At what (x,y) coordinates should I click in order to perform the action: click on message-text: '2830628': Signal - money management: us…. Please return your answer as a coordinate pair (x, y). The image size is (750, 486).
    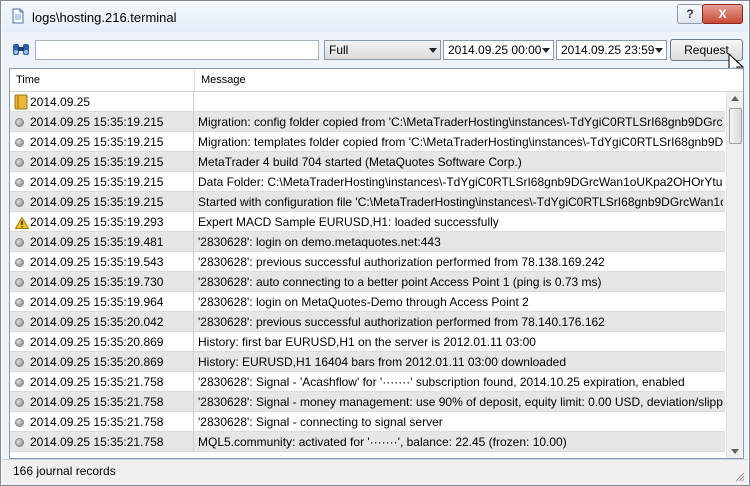
    Looking at the image, I should click on (460, 402).